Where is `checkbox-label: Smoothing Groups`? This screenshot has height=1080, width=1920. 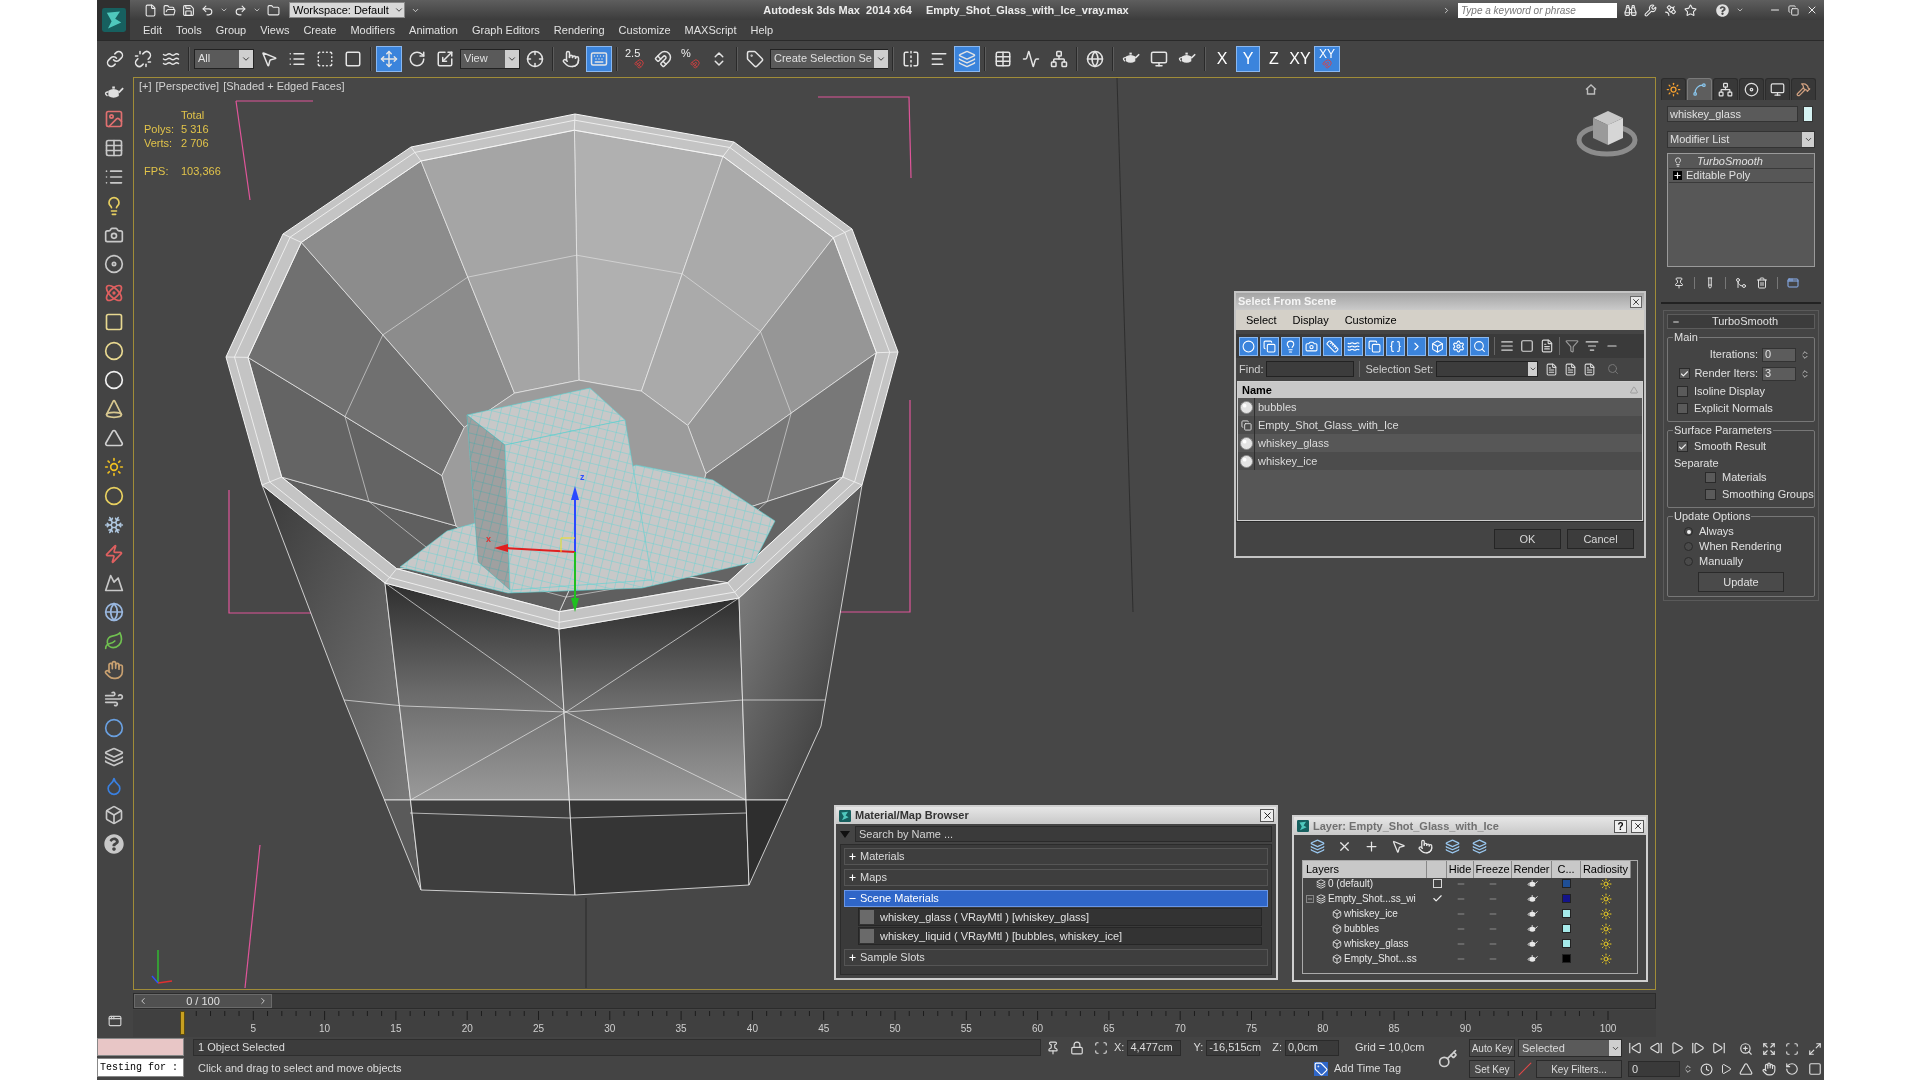
checkbox-label: Smoothing Groups is located at coordinates (1768, 494).